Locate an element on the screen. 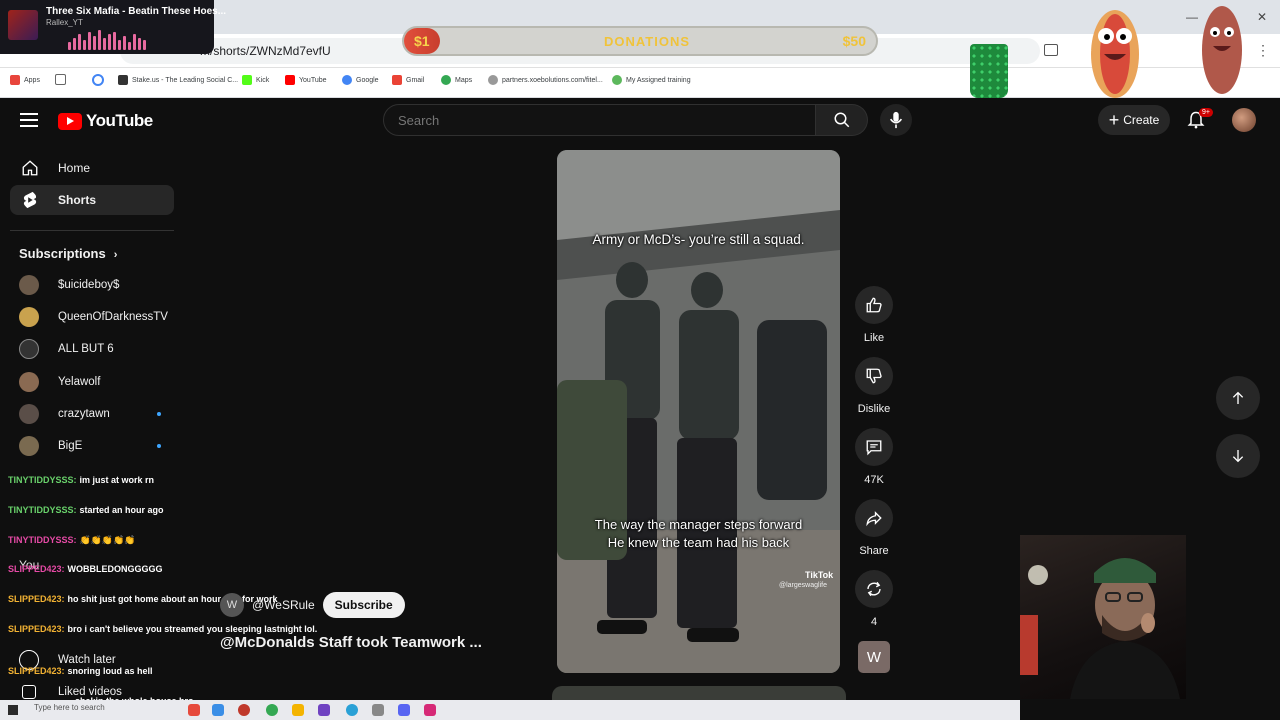 The width and height of the screenshot is (1280, 720). like-button: Like is located at coordinates (874, 315).